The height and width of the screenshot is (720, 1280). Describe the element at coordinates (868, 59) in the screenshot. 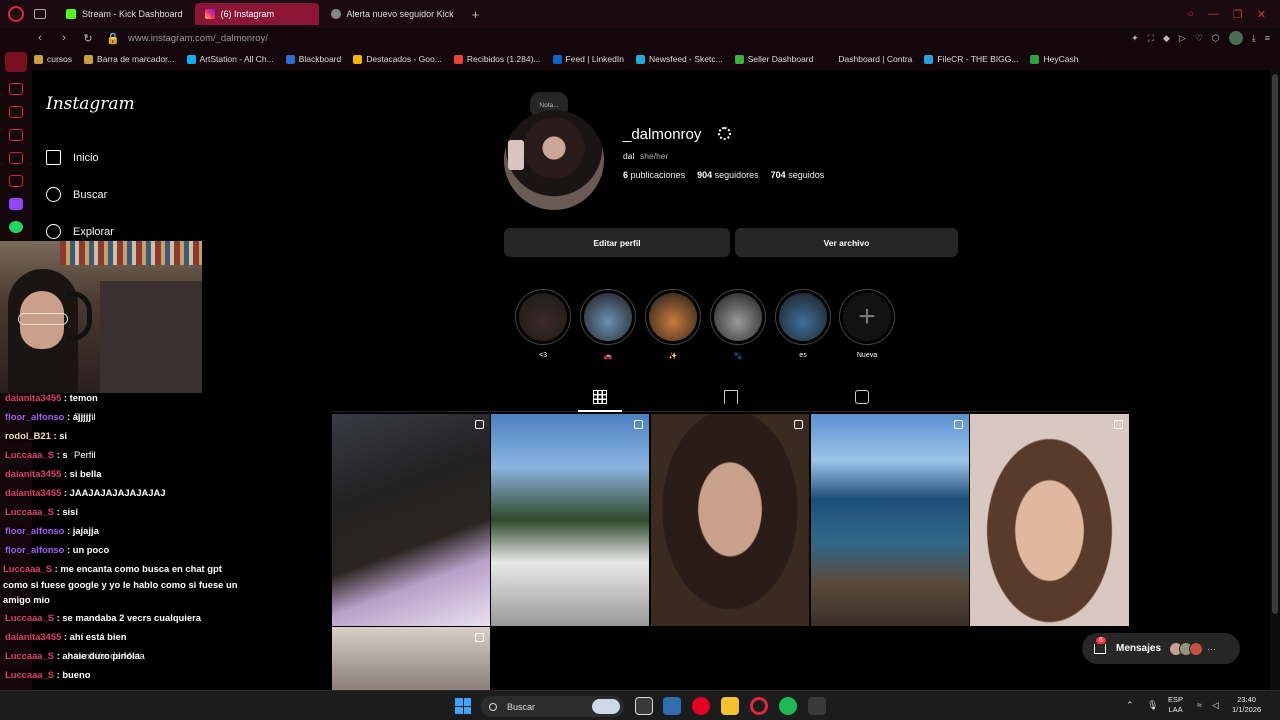

I see `bookmark-item: Dashboard | Contra` at that location.